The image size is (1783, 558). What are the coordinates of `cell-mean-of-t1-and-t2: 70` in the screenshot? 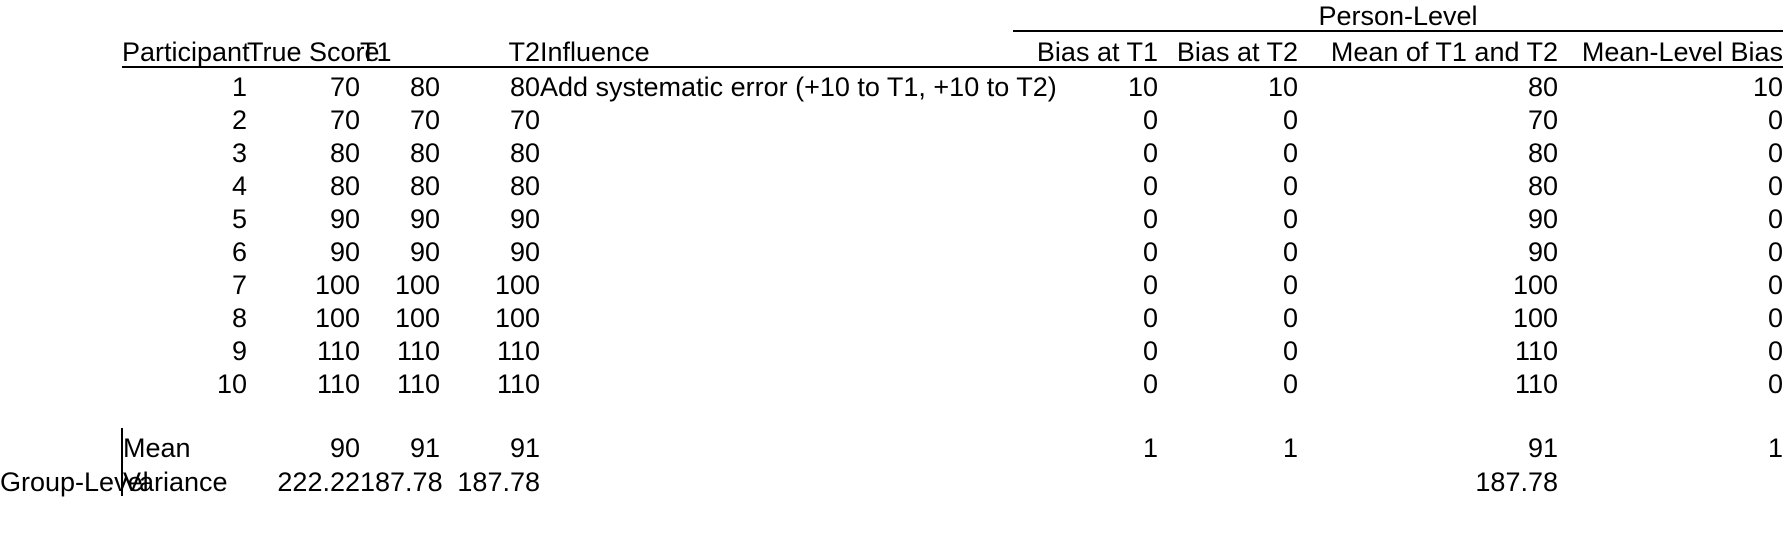 It's located at (1542, 120).